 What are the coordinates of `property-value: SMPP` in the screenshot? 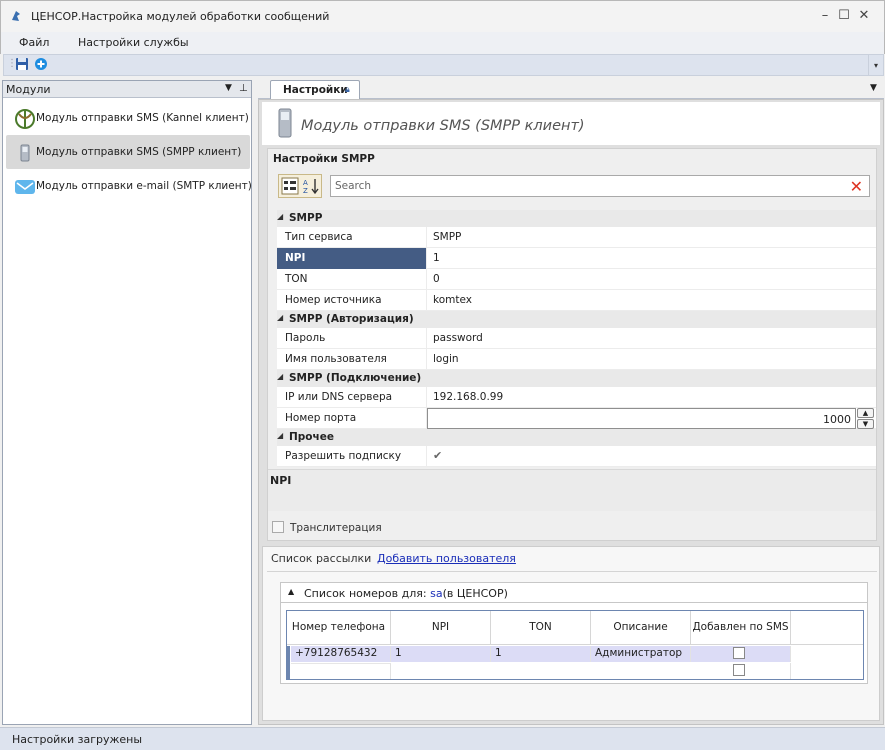 It's located at (447, 237).